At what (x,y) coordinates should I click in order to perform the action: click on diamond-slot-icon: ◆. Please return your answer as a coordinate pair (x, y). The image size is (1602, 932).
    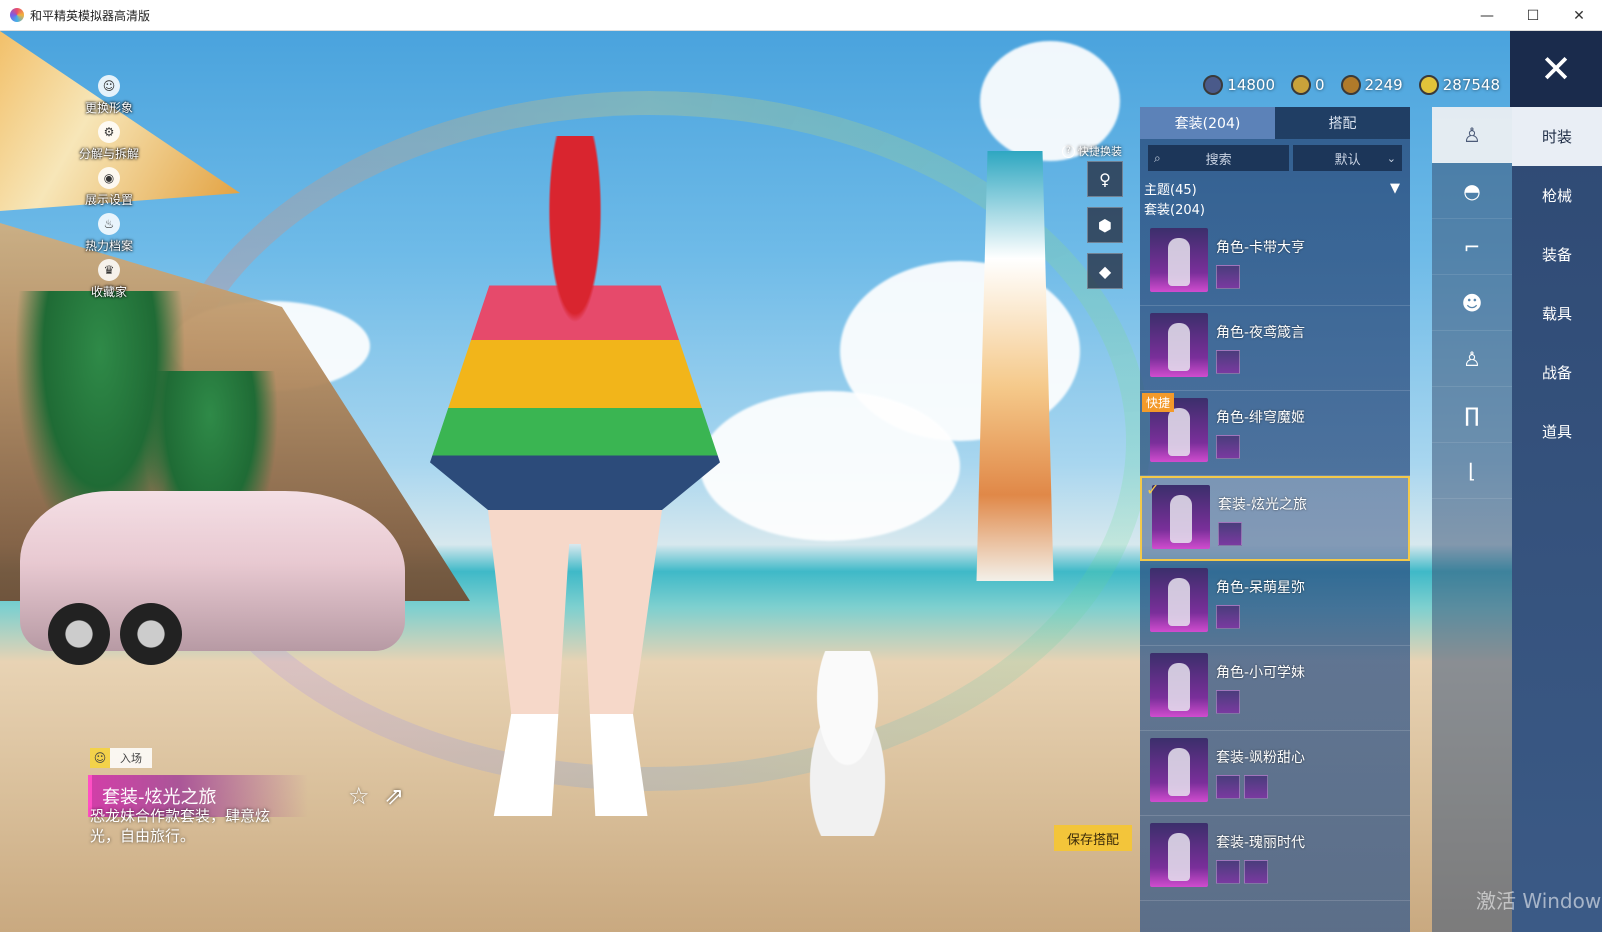
    Looking at the image, I should click on (1105, 271).